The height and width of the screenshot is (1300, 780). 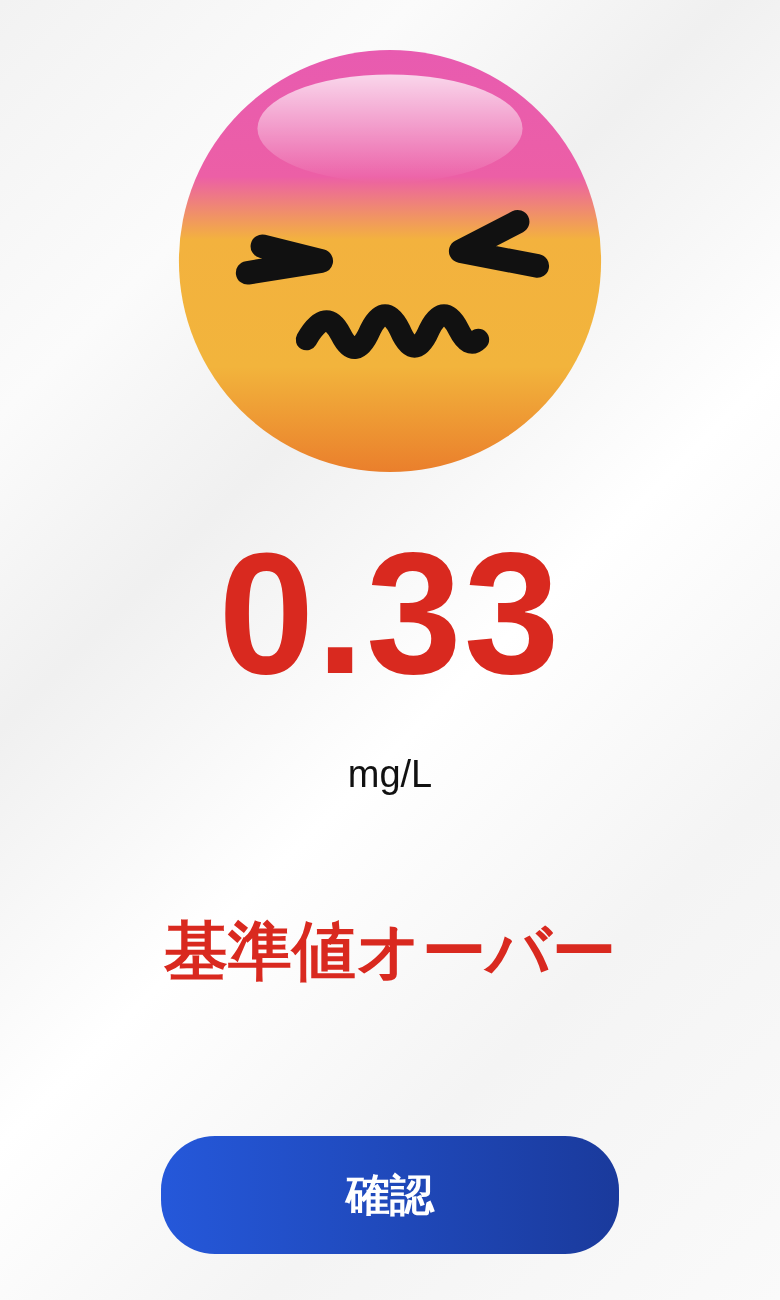 I want to click on measurement-value: 0.33, so click(x=390, y=613).